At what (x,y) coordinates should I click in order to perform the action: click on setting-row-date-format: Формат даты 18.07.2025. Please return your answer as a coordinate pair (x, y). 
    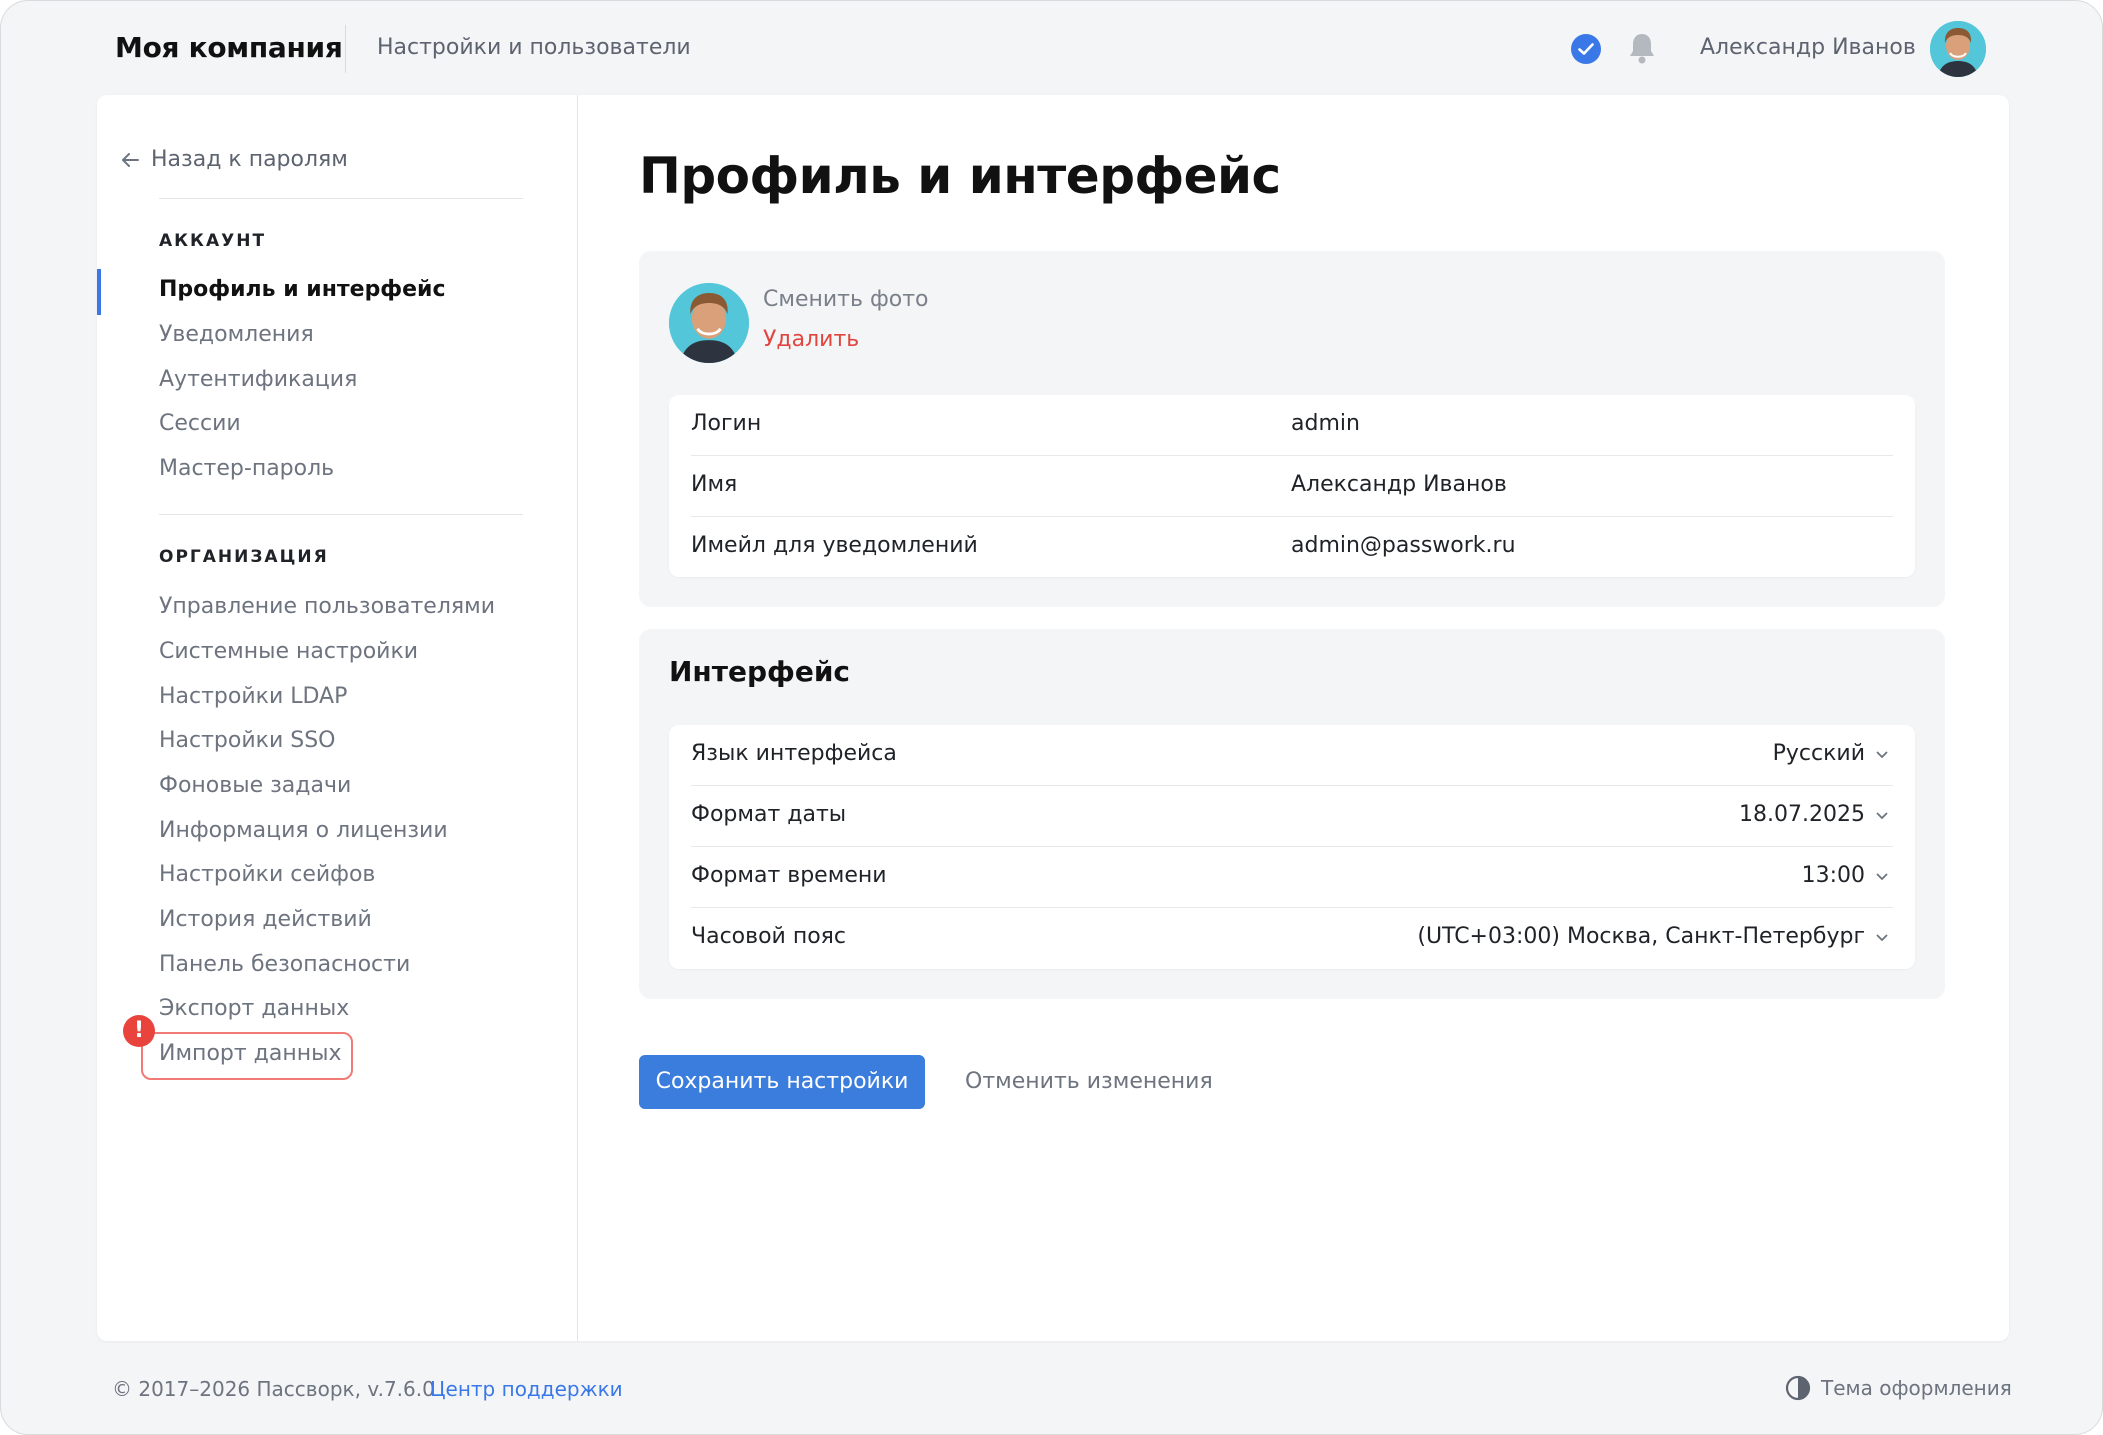
    Looking at the image, I should click on (1292, 816).